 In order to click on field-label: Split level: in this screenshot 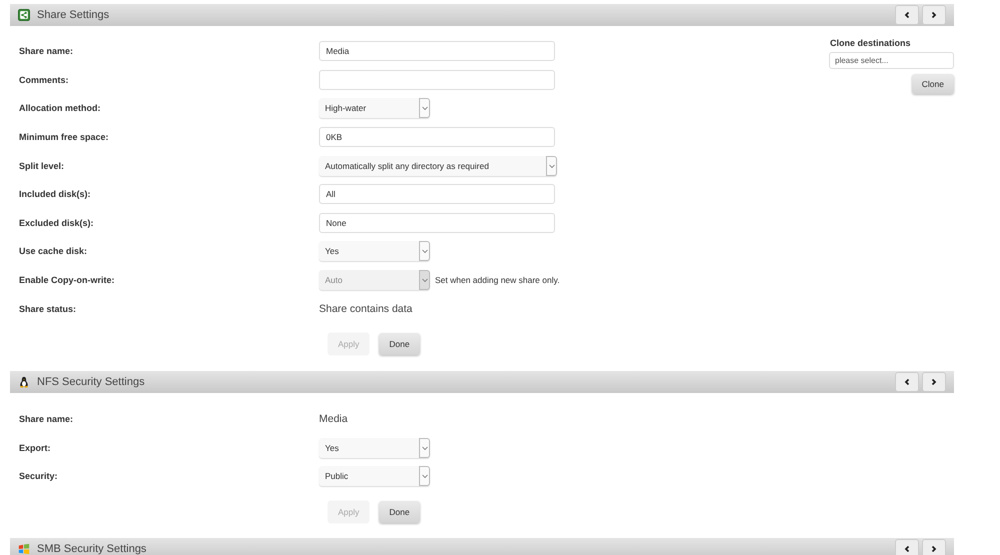, I will do `click(42, 165)`.